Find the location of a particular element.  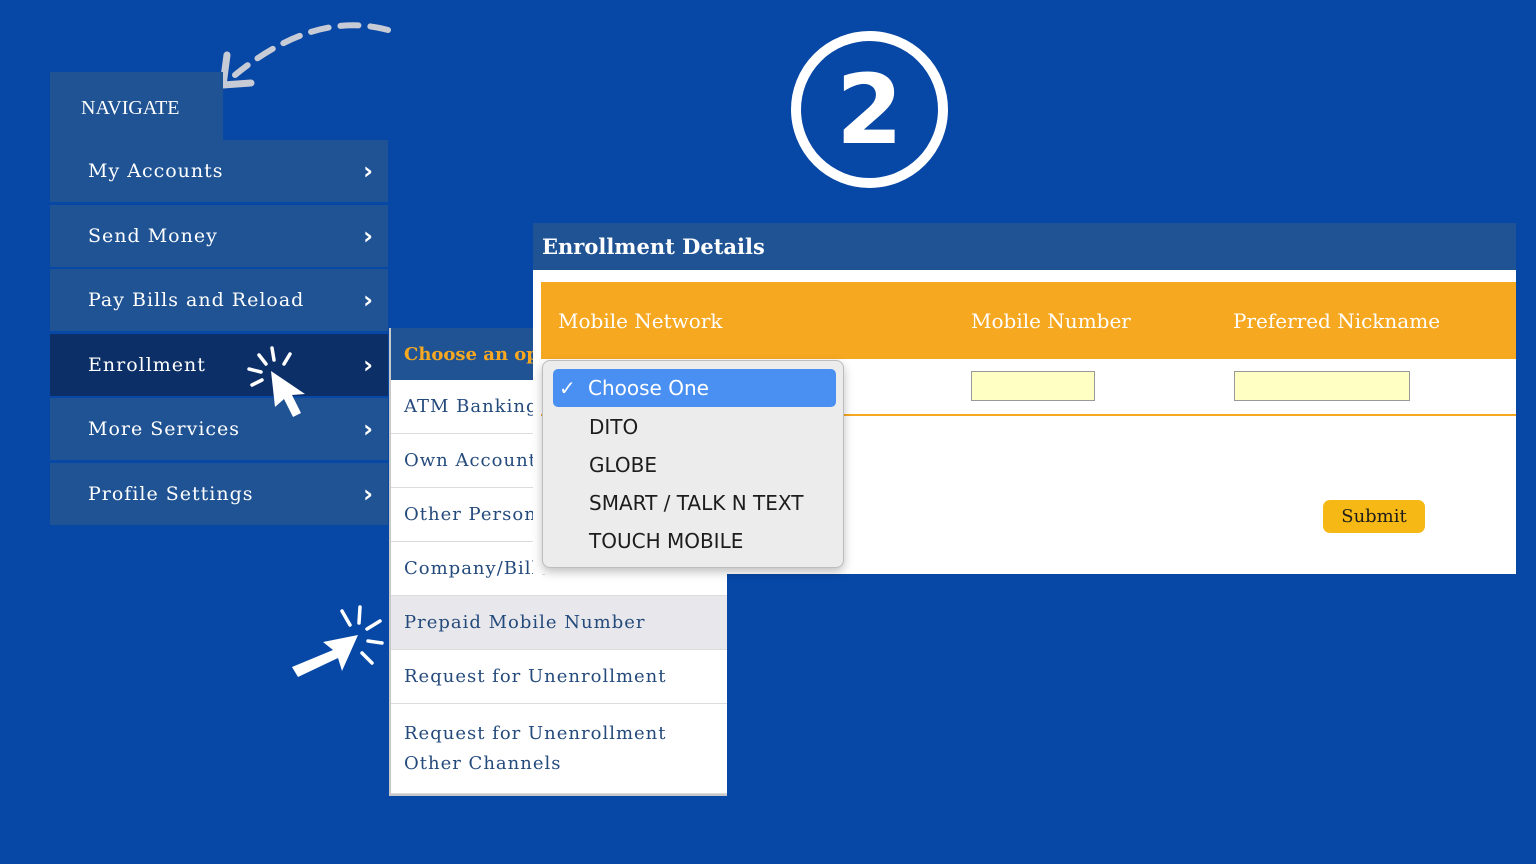

submit-button: Submit is located at coordinates (1374, 516).